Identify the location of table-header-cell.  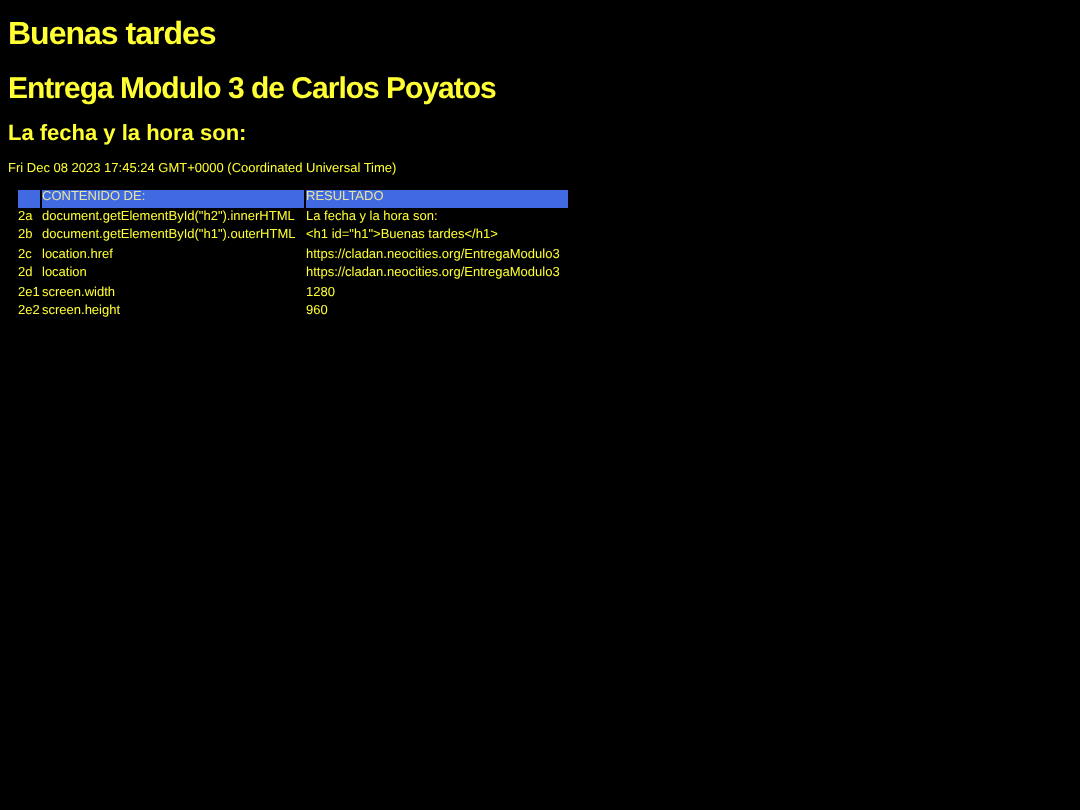
(29, 198).